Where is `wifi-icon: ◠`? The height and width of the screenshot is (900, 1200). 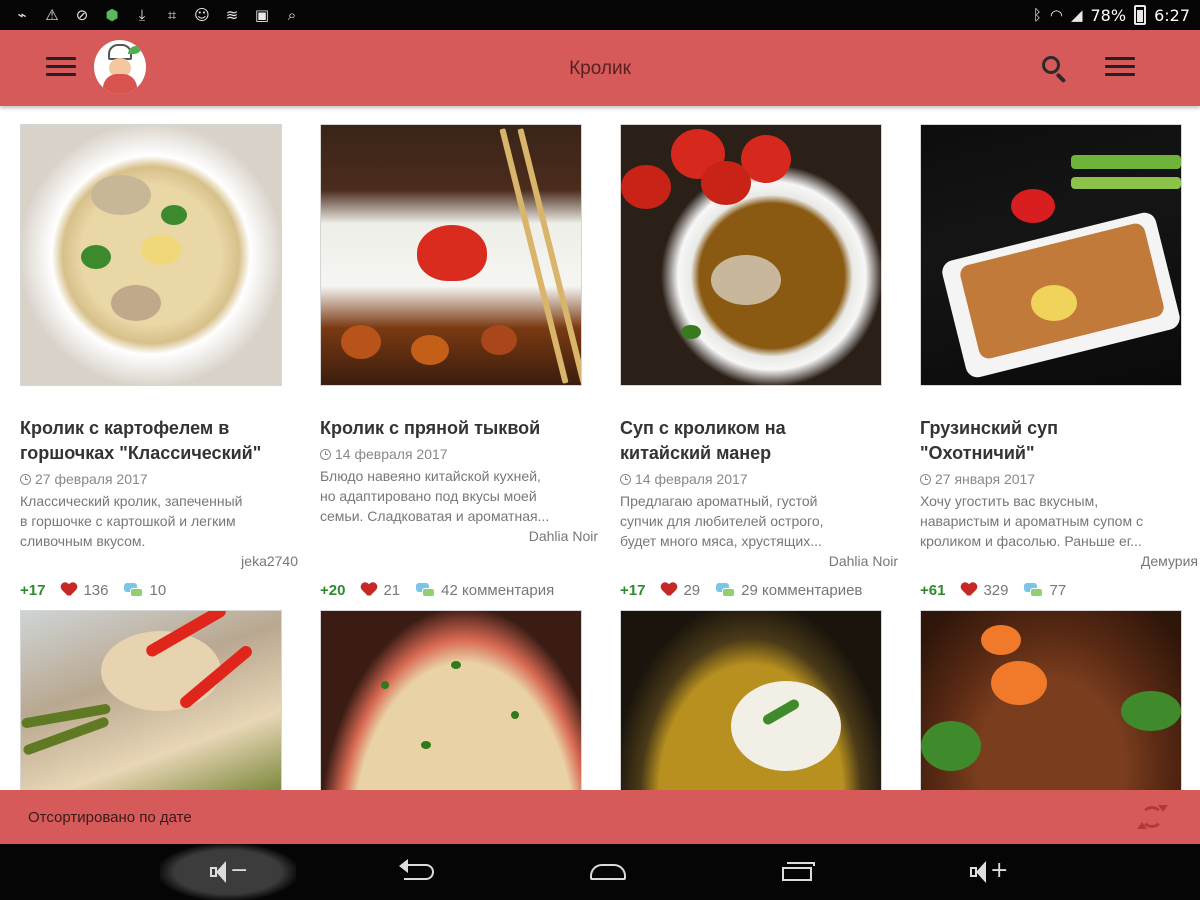 wifi-icon: ◠ is located at coordinates (1056, 15).